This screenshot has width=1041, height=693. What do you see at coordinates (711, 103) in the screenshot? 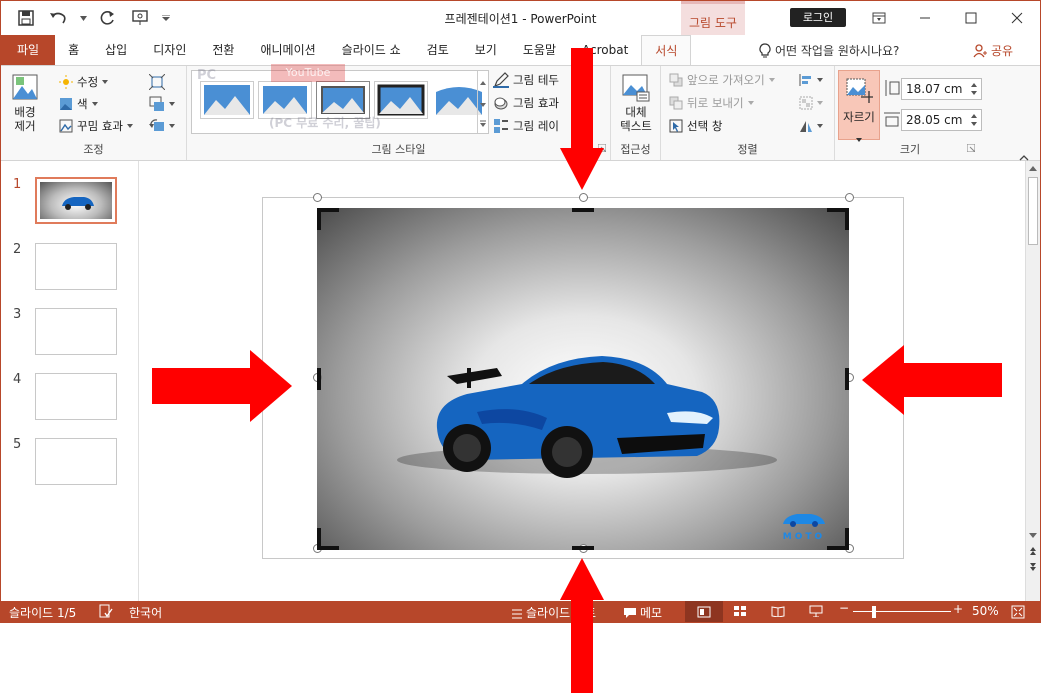
I see `send-backward-button: 뒤로 보내기` at bounding box center [711, 103].